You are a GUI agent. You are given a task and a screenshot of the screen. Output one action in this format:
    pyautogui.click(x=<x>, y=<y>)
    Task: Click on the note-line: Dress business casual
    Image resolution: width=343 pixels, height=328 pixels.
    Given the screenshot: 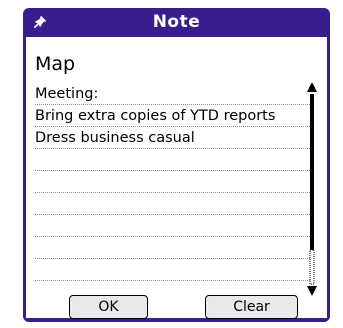 What is the action you would take?
    pyautogui.click(x=174, y=138)
    